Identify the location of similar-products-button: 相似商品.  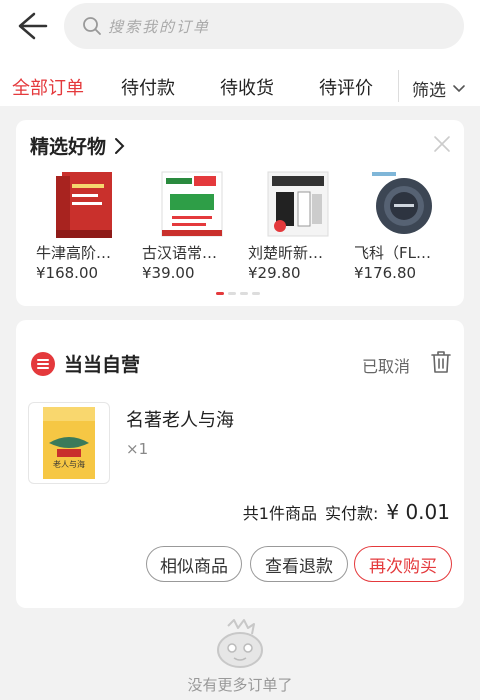
(194, 564).